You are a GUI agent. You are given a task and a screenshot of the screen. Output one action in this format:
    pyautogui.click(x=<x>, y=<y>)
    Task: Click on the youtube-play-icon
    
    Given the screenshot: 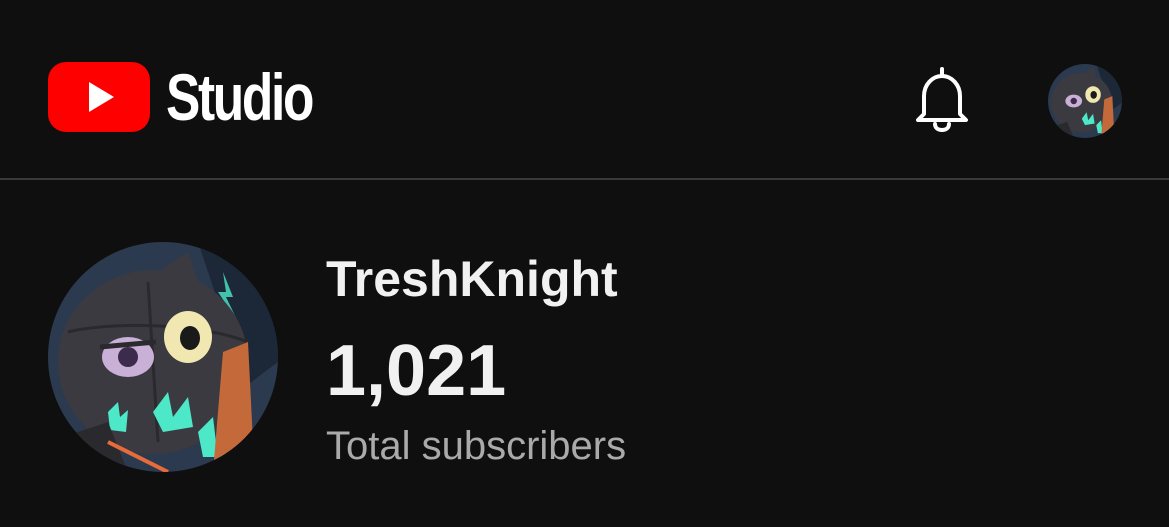 What is the action you would take?
    pyautogui.click(x=99, y=97)
    